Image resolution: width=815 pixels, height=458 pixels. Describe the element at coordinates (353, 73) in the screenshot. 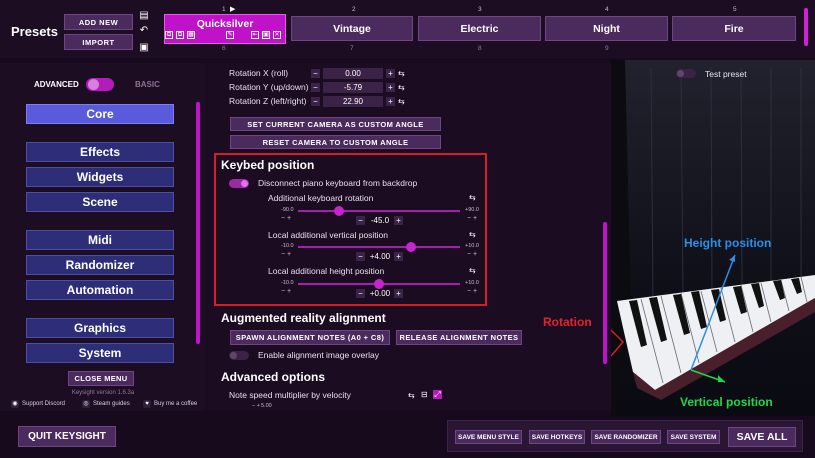

I see `rotation-x-value: 0.00` at that location.